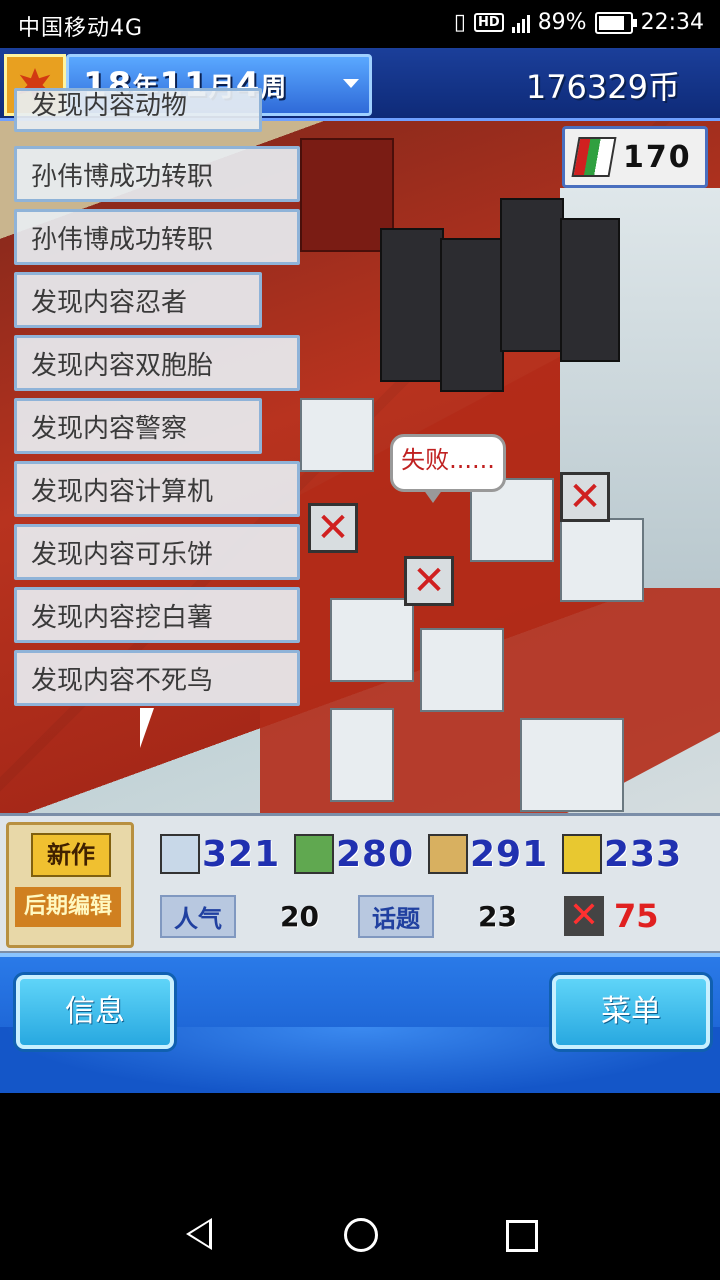 Image resolution: width=720 pixels, height=1280 pixels. I want to click on fans-counter: 170, so click(635, 157).